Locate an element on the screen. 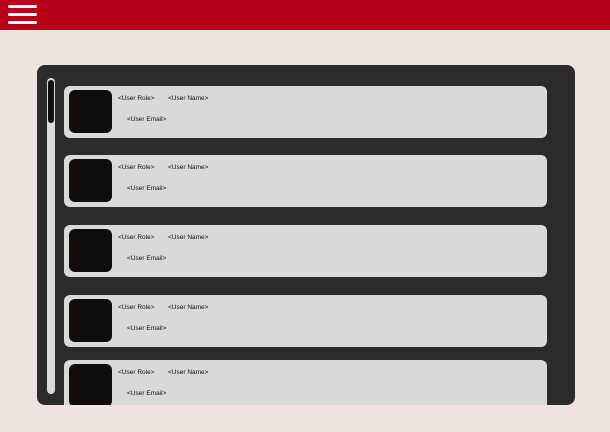 This screenshot has width=610, height=432. hamburger-menu-icon is located at coordinates (23, 15).